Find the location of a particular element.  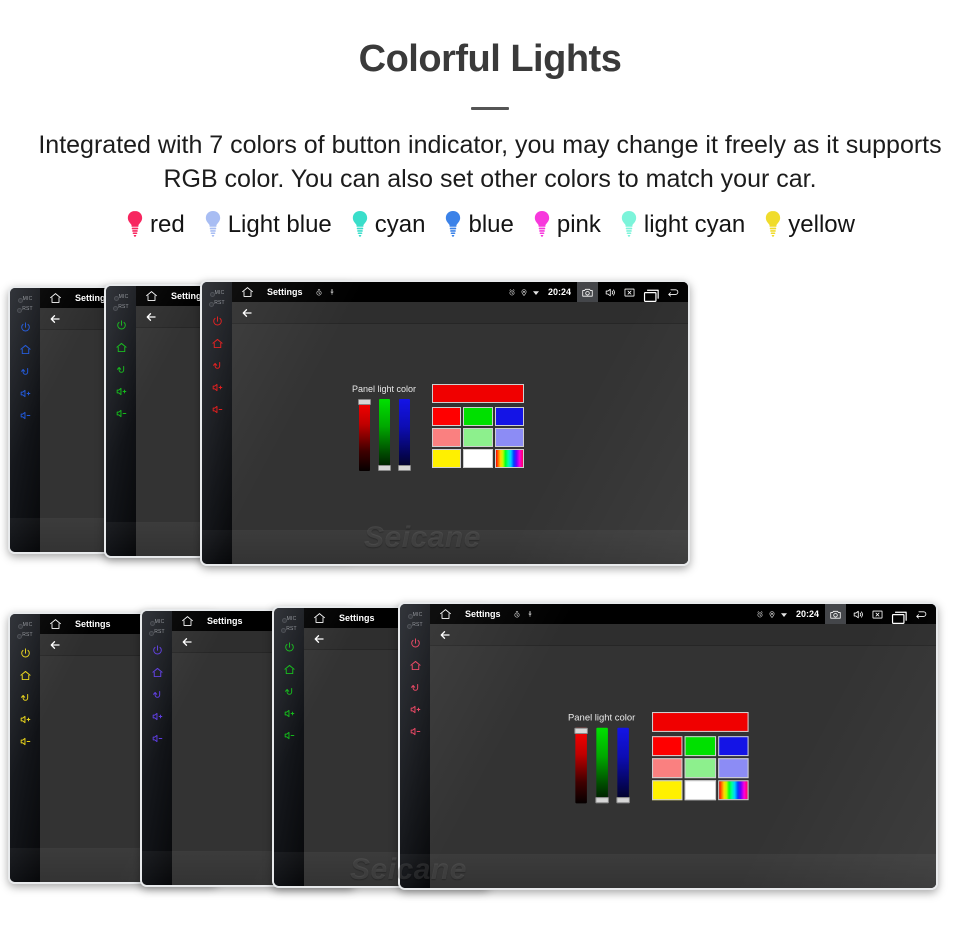

touch-screen: Settings 20:24 Panel light color is located at coordinates (460, 423).